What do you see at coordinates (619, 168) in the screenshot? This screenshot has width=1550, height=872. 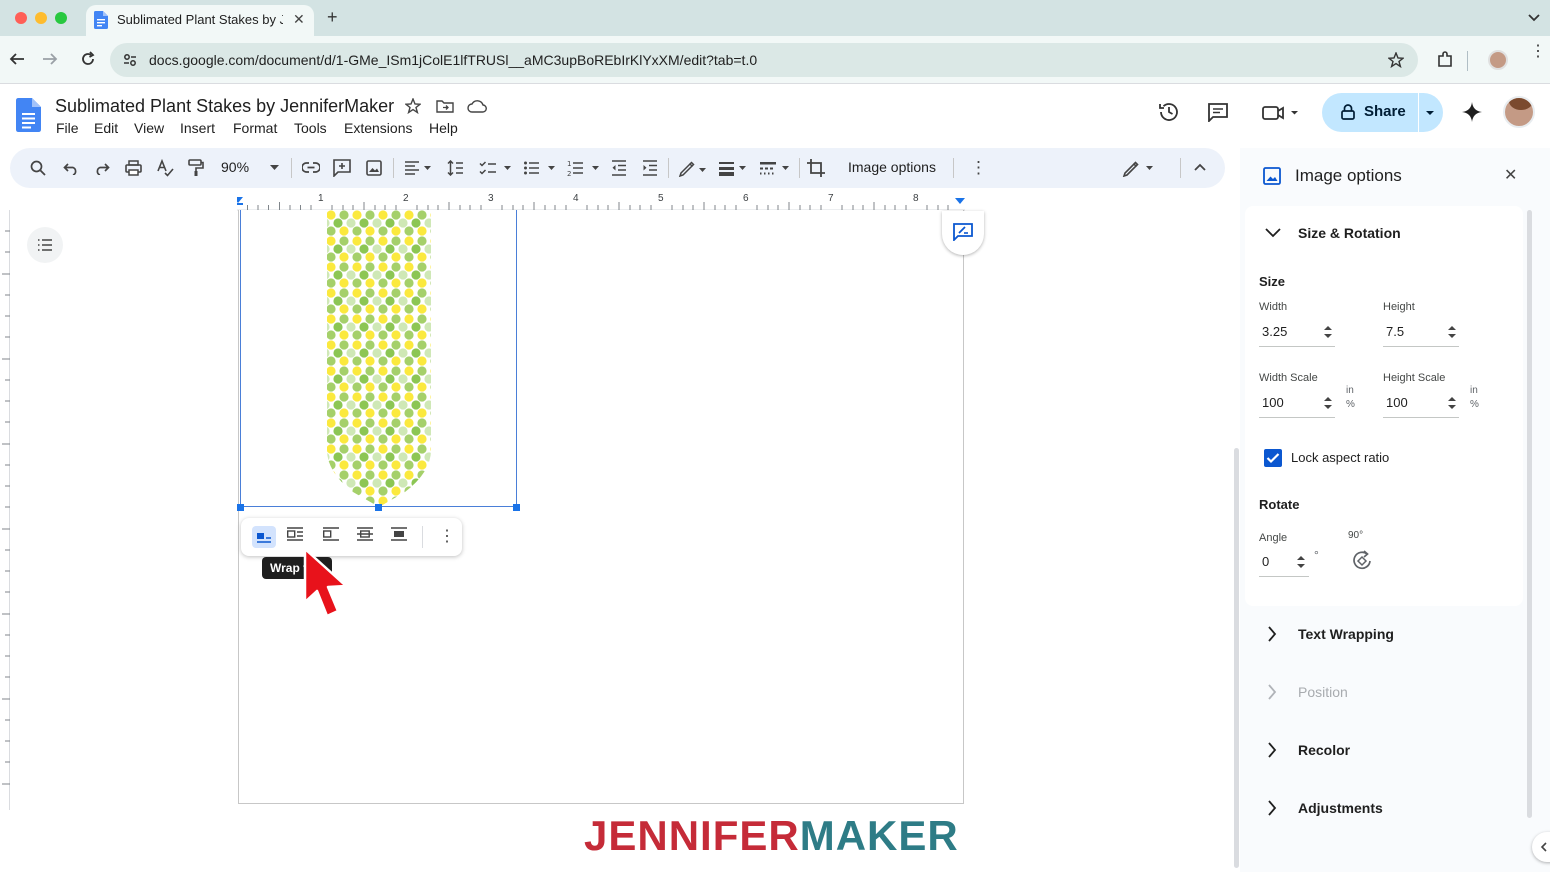 I see `decrease-indent-icon` at bounding box center [619, 168].